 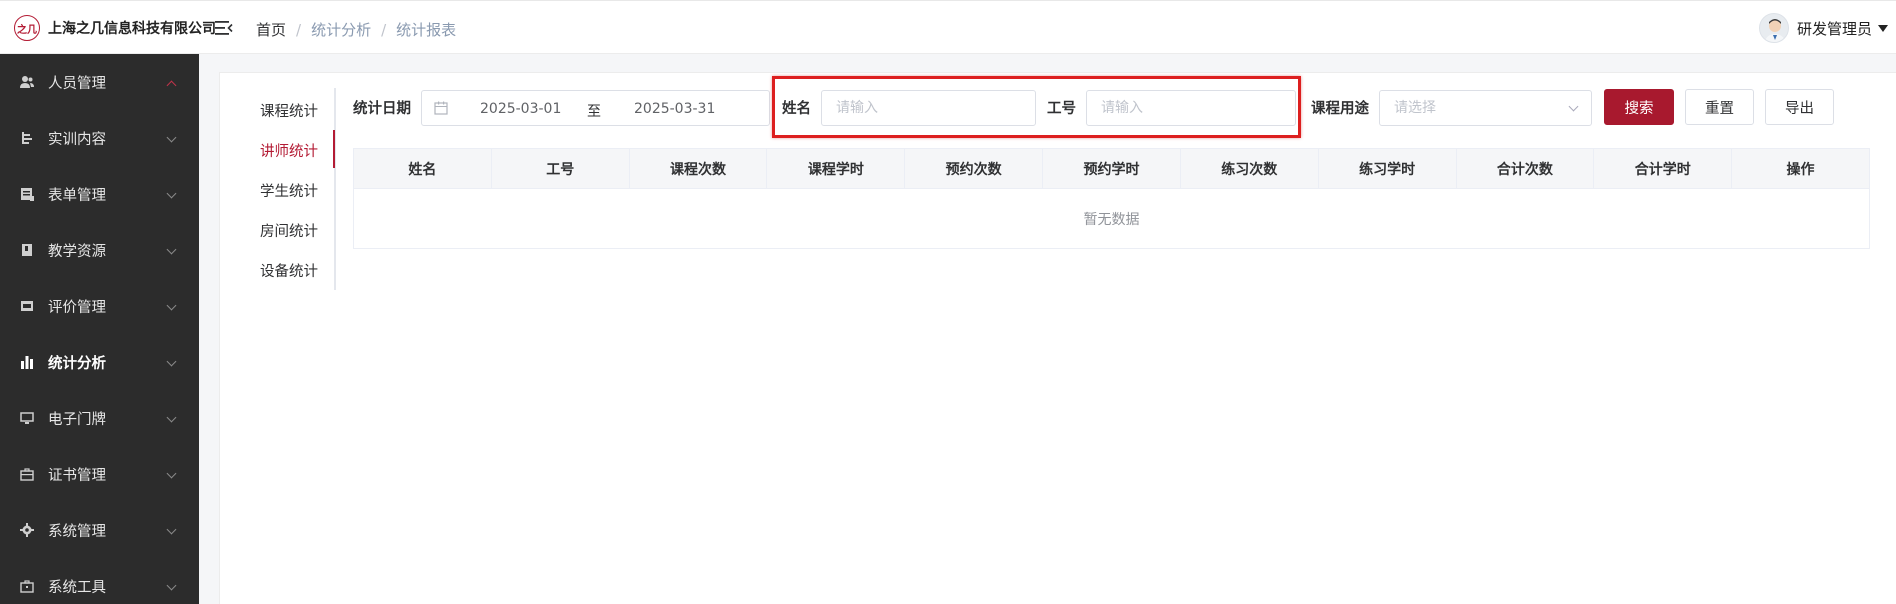 I want to click on name-label: 姓名, so click(x=796, y=109).